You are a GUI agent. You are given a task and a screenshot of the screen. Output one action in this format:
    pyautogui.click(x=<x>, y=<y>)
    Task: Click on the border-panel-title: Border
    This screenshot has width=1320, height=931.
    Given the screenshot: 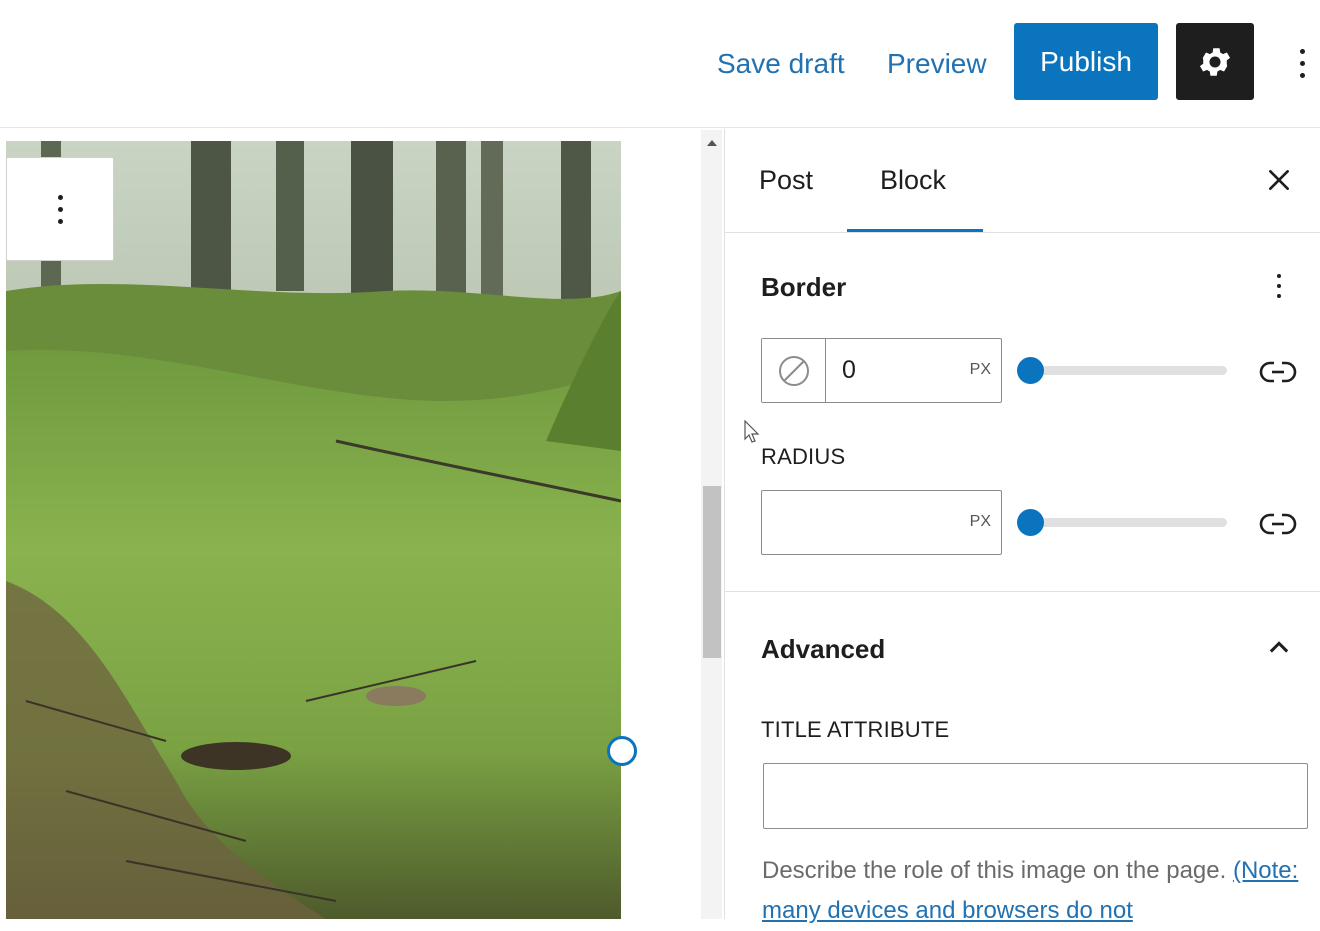 What is the action you would take?
    pyautogui.click(x=804, y=287)
    